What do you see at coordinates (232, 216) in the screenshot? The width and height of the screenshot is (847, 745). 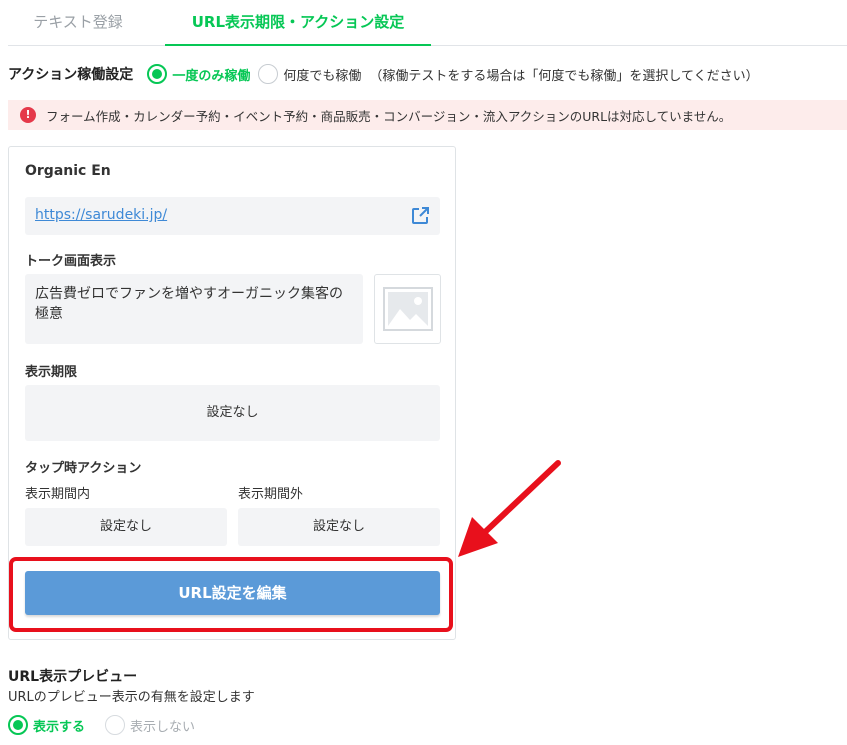 I see `url-box: https://sarudeki.jp/` at bounding box center [232, 216].